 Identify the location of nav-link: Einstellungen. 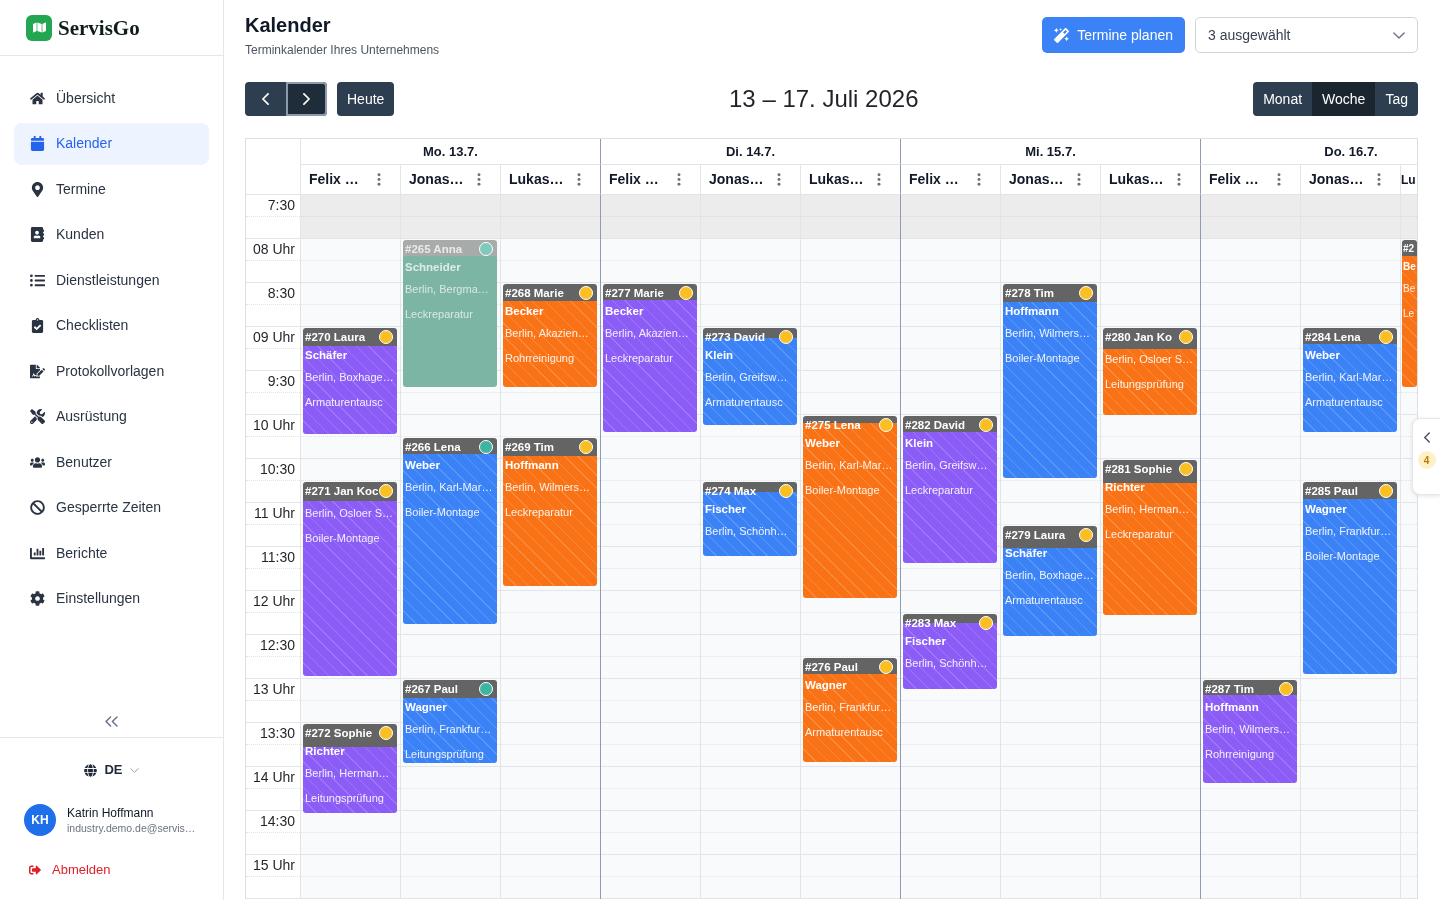
(111, 598).